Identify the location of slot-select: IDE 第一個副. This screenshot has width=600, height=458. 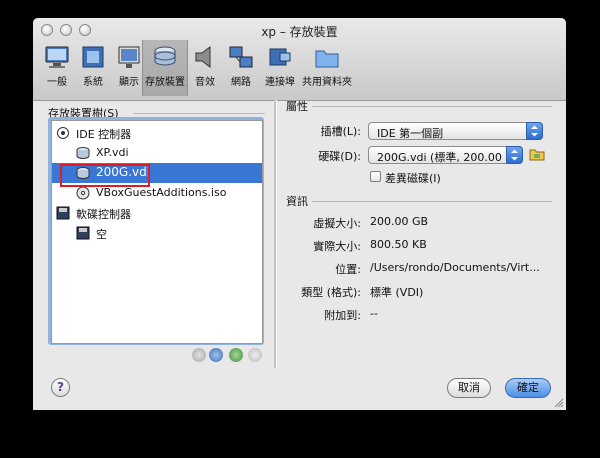
(455, 131).